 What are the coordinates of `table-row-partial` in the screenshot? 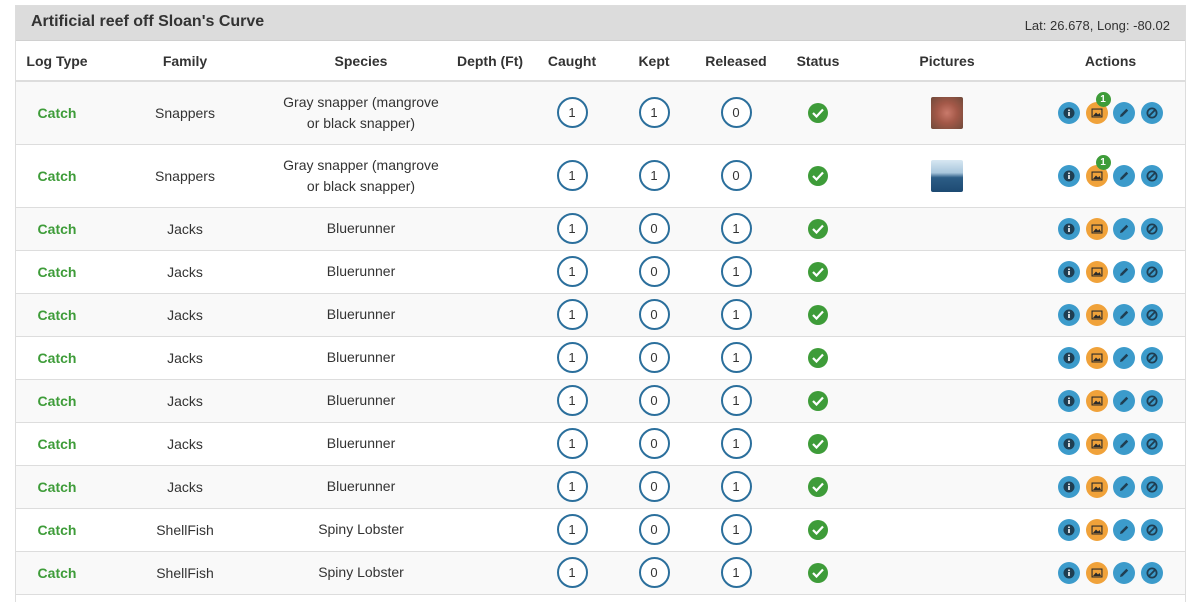 It's located at (600, 597).